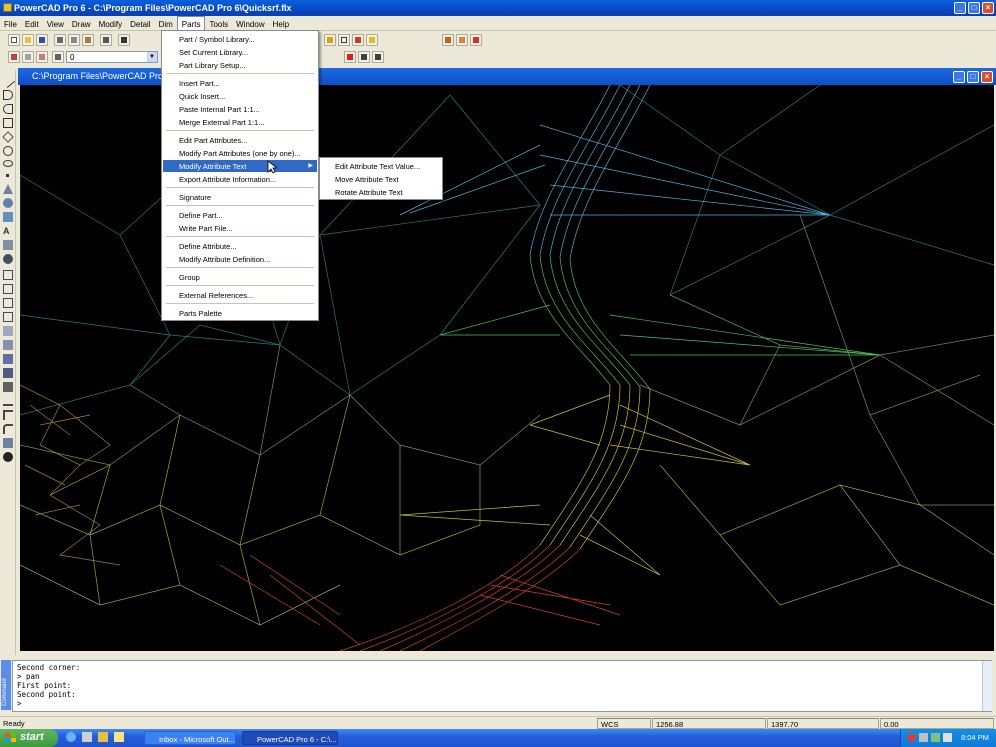 This screenshot has width=996, height=747. What do you see at coordinates (974, 8) in the screenshot?
I see `maximize-button: □` at bounding box center [974, 8].